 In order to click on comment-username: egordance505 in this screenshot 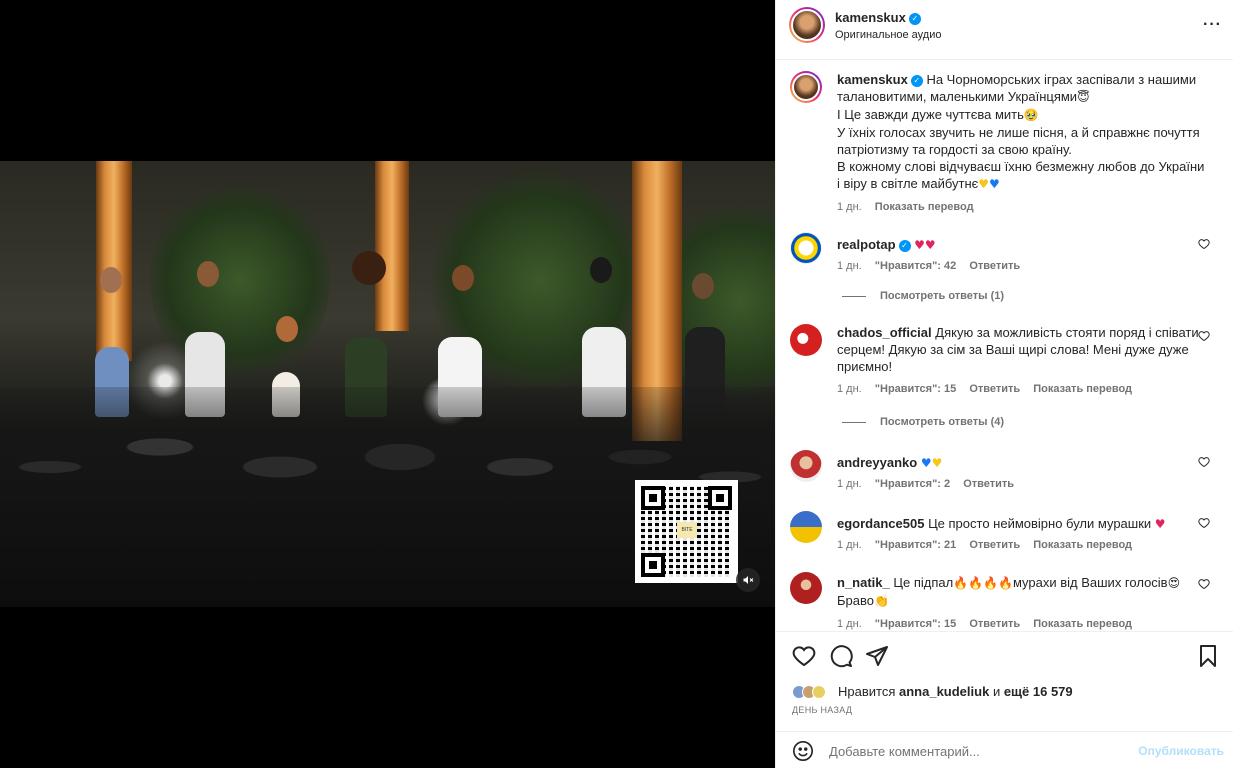, I will do `click(880, 523)`.